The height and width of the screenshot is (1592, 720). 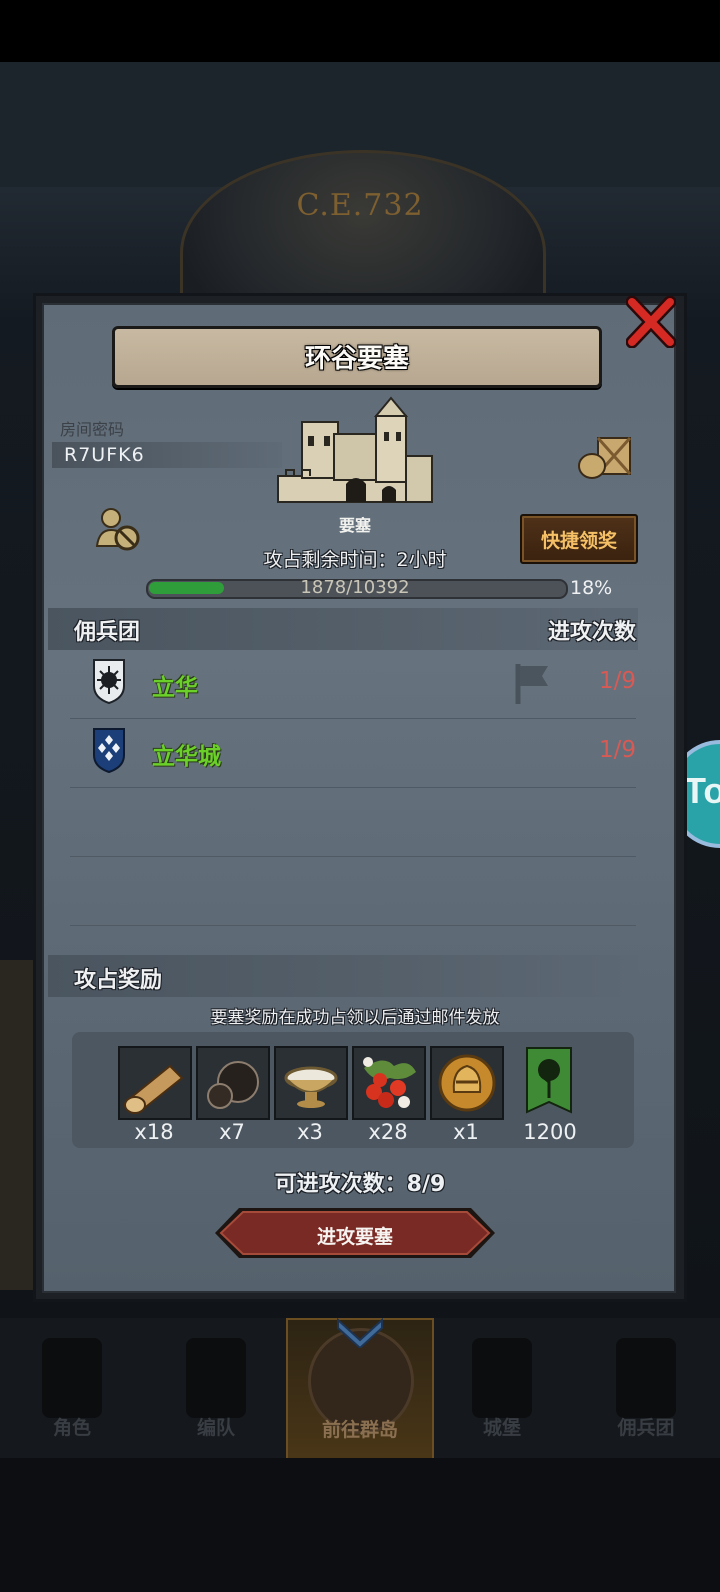 I want to click on dialog-title: 环谷要塞, so click(x=356, y=359).